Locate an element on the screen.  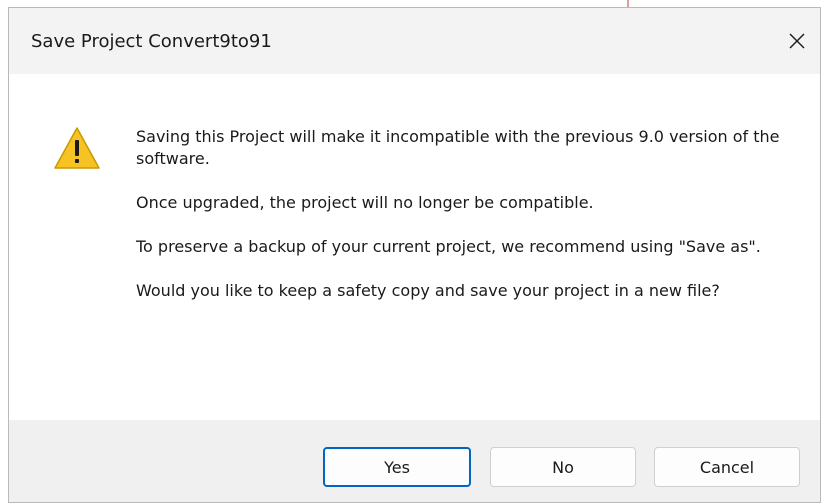
no-button: No is located at coordinates (563, 467).